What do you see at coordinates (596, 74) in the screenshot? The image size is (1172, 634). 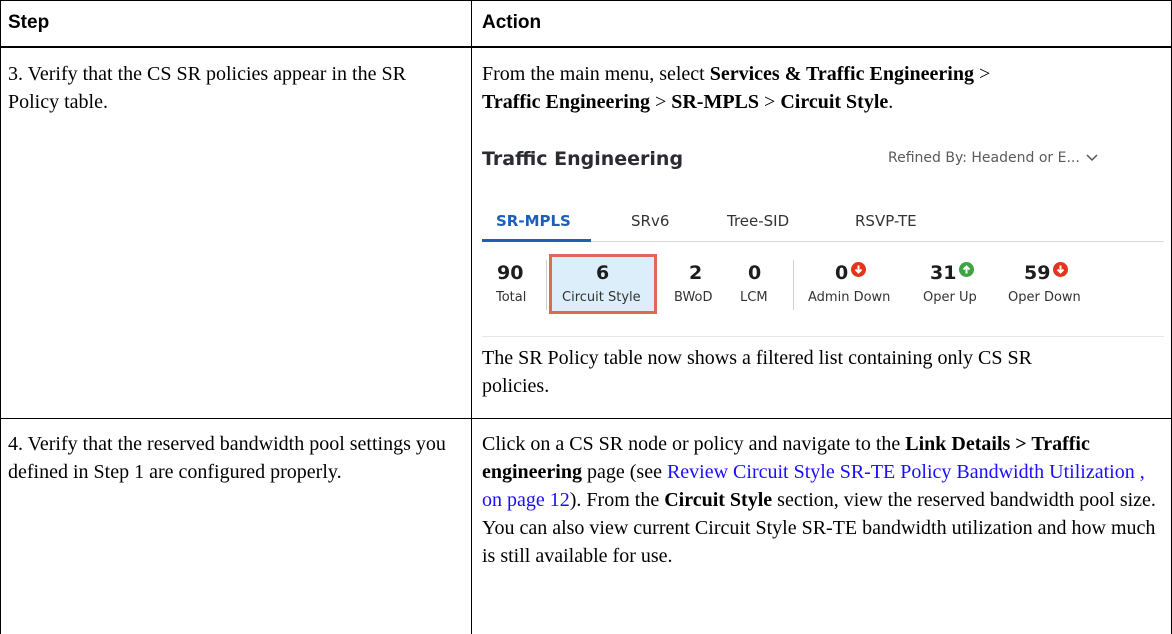 I see `action-text: From the main menu, select` at bounding box center [596, 74].